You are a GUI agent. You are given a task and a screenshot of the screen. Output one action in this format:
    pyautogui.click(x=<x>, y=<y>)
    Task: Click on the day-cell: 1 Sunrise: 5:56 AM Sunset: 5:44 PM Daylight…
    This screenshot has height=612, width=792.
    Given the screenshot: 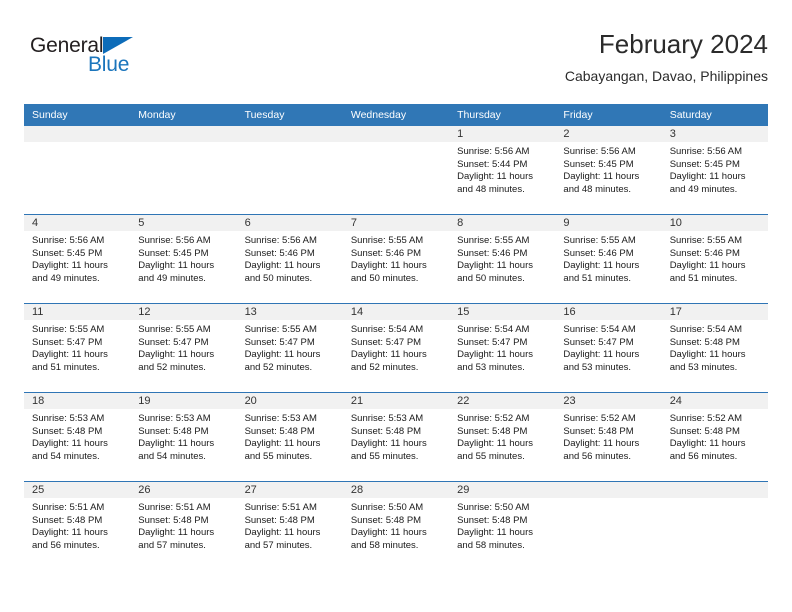 What is the action you would take?
    pyautogui.click(x=502, y=170)
    